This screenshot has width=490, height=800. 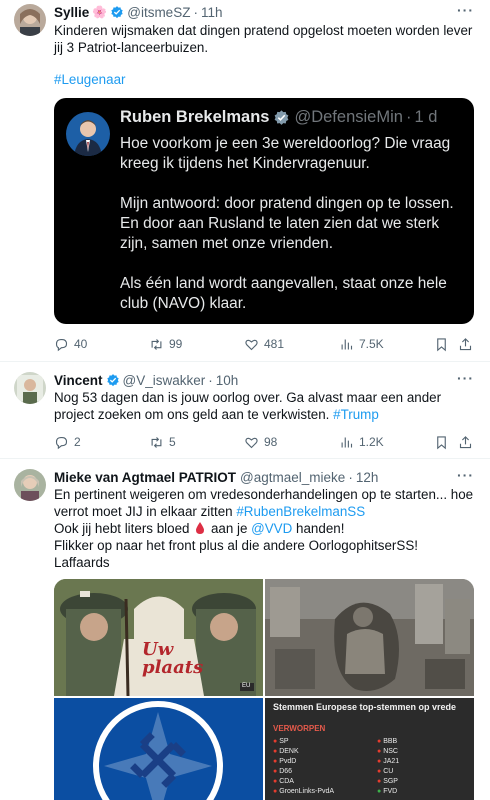 I want to click on like-button: 481, so click(x=264, y=344).